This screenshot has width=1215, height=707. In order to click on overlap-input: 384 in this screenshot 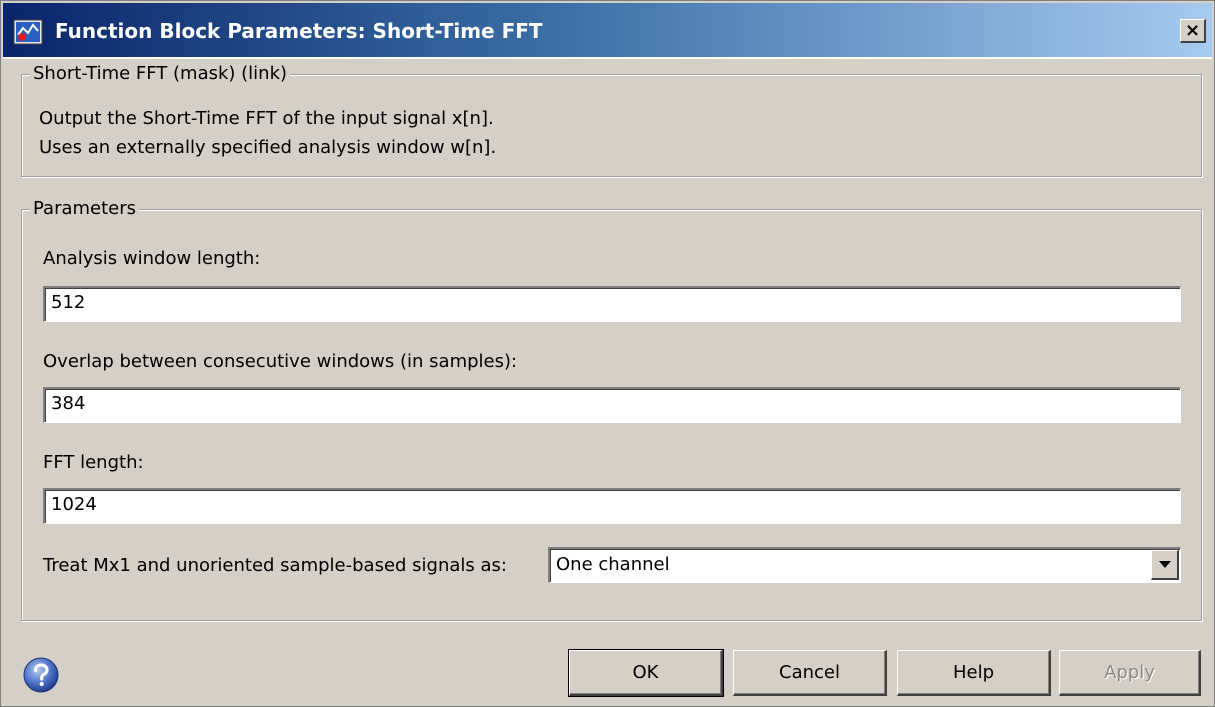, I will do `click(612, 405)`.